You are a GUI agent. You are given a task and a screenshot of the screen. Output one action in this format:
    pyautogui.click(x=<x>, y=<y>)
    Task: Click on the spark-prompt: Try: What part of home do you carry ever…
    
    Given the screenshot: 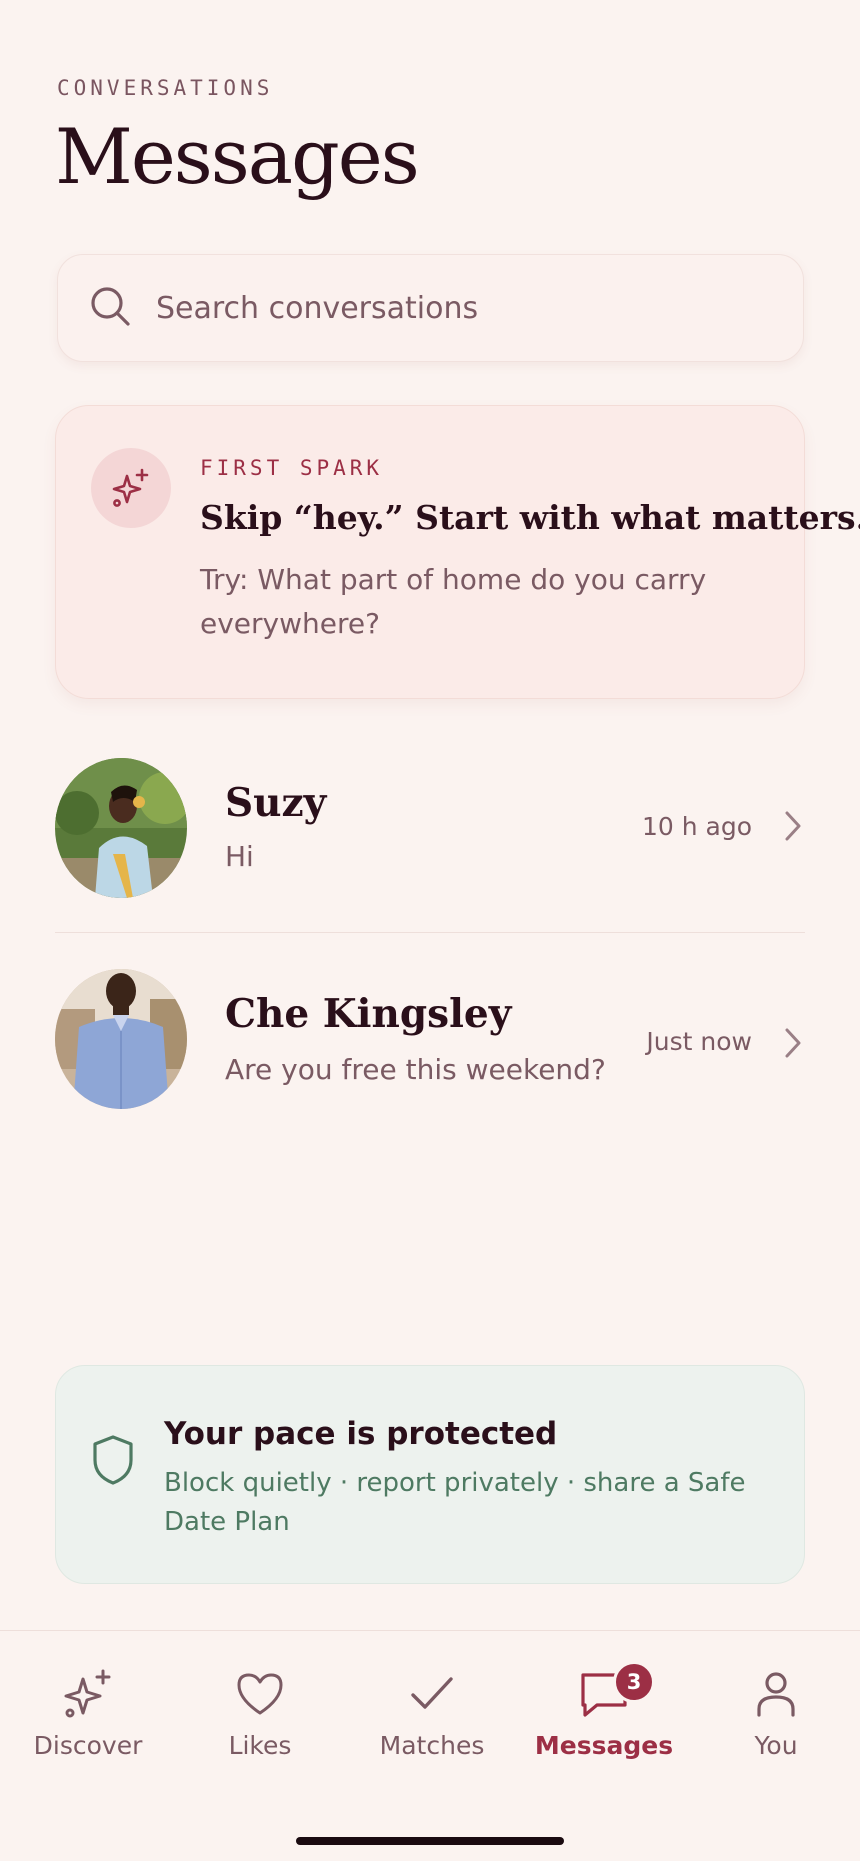 What is the action you would take?
    pyautogui.click(x=453, y=601)
    